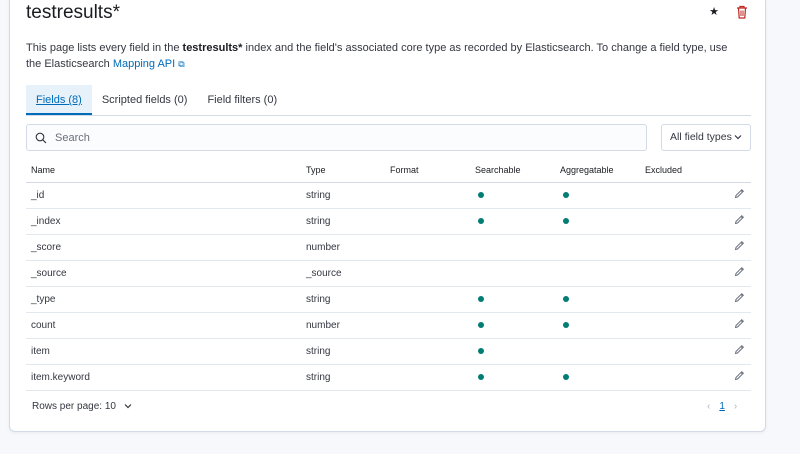  I want to click on search-input, so click(345, 138).